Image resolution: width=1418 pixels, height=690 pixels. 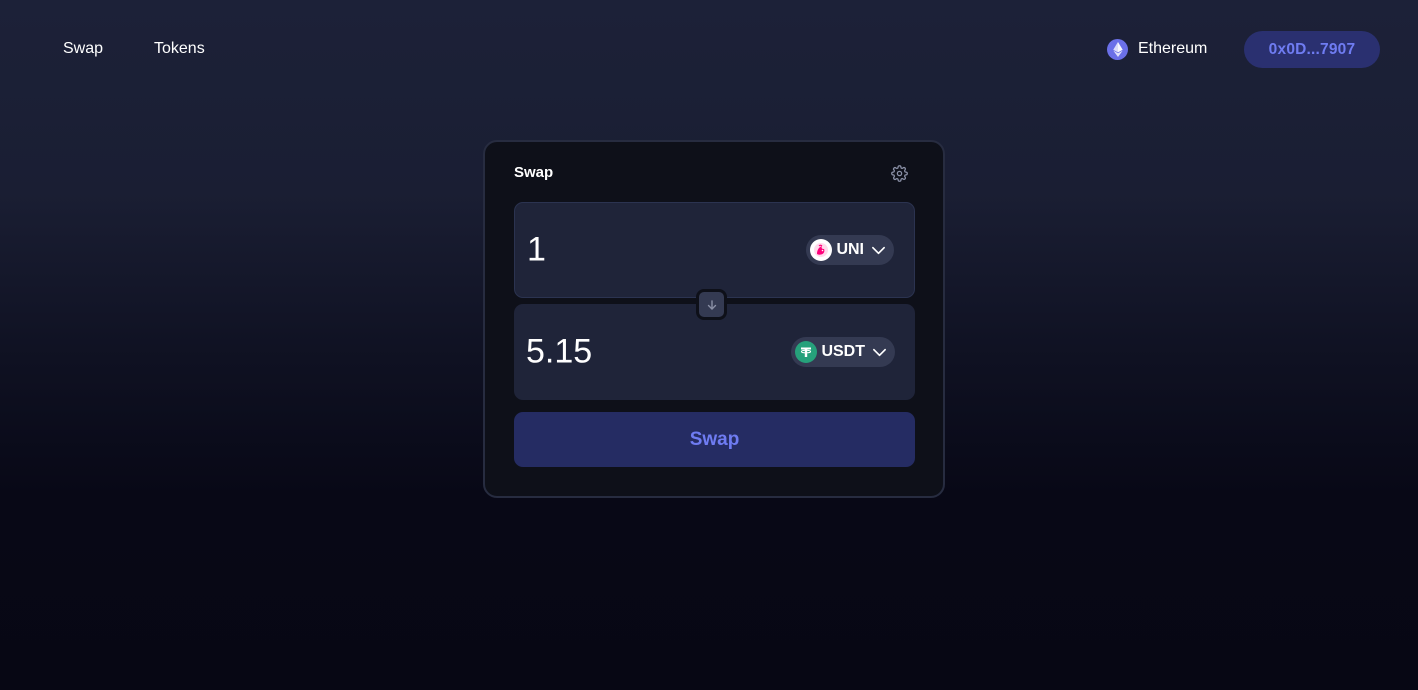 I want to click on from-token-label: UNI, so click(x=850, y=249).